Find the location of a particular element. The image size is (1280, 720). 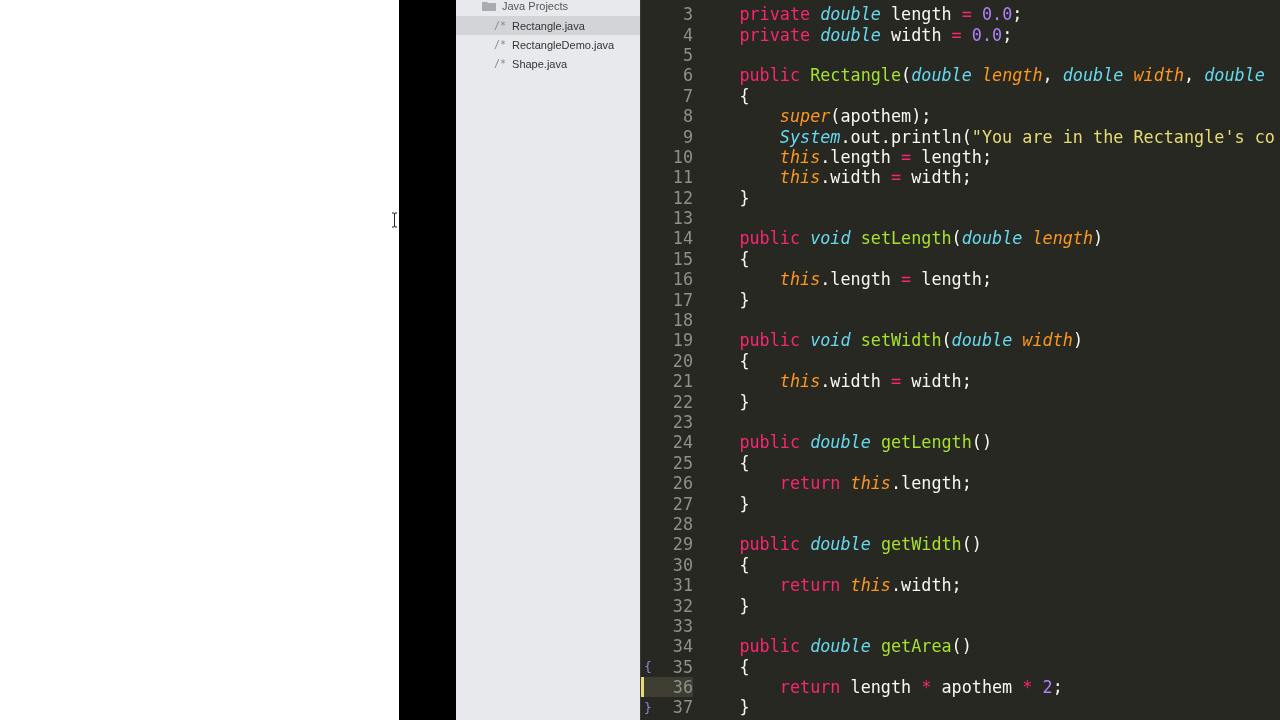

code-line: public double getArea() is located at coordinates (855, 646).